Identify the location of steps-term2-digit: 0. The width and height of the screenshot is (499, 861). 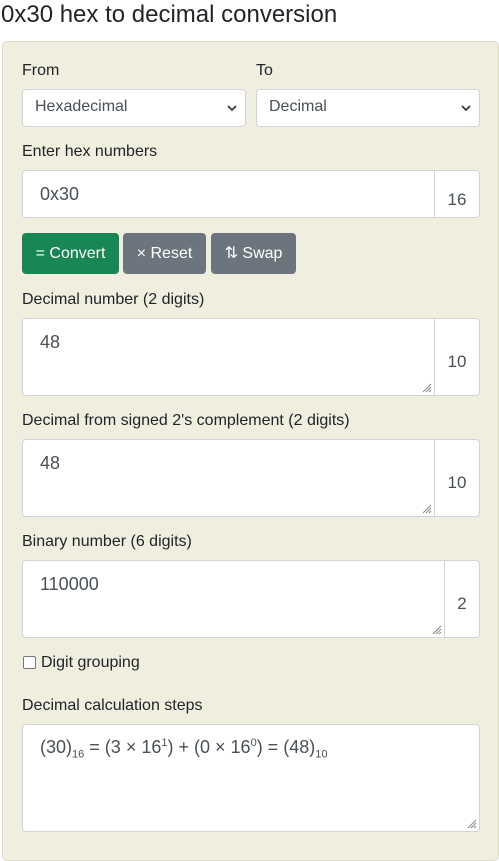
(205, 747).